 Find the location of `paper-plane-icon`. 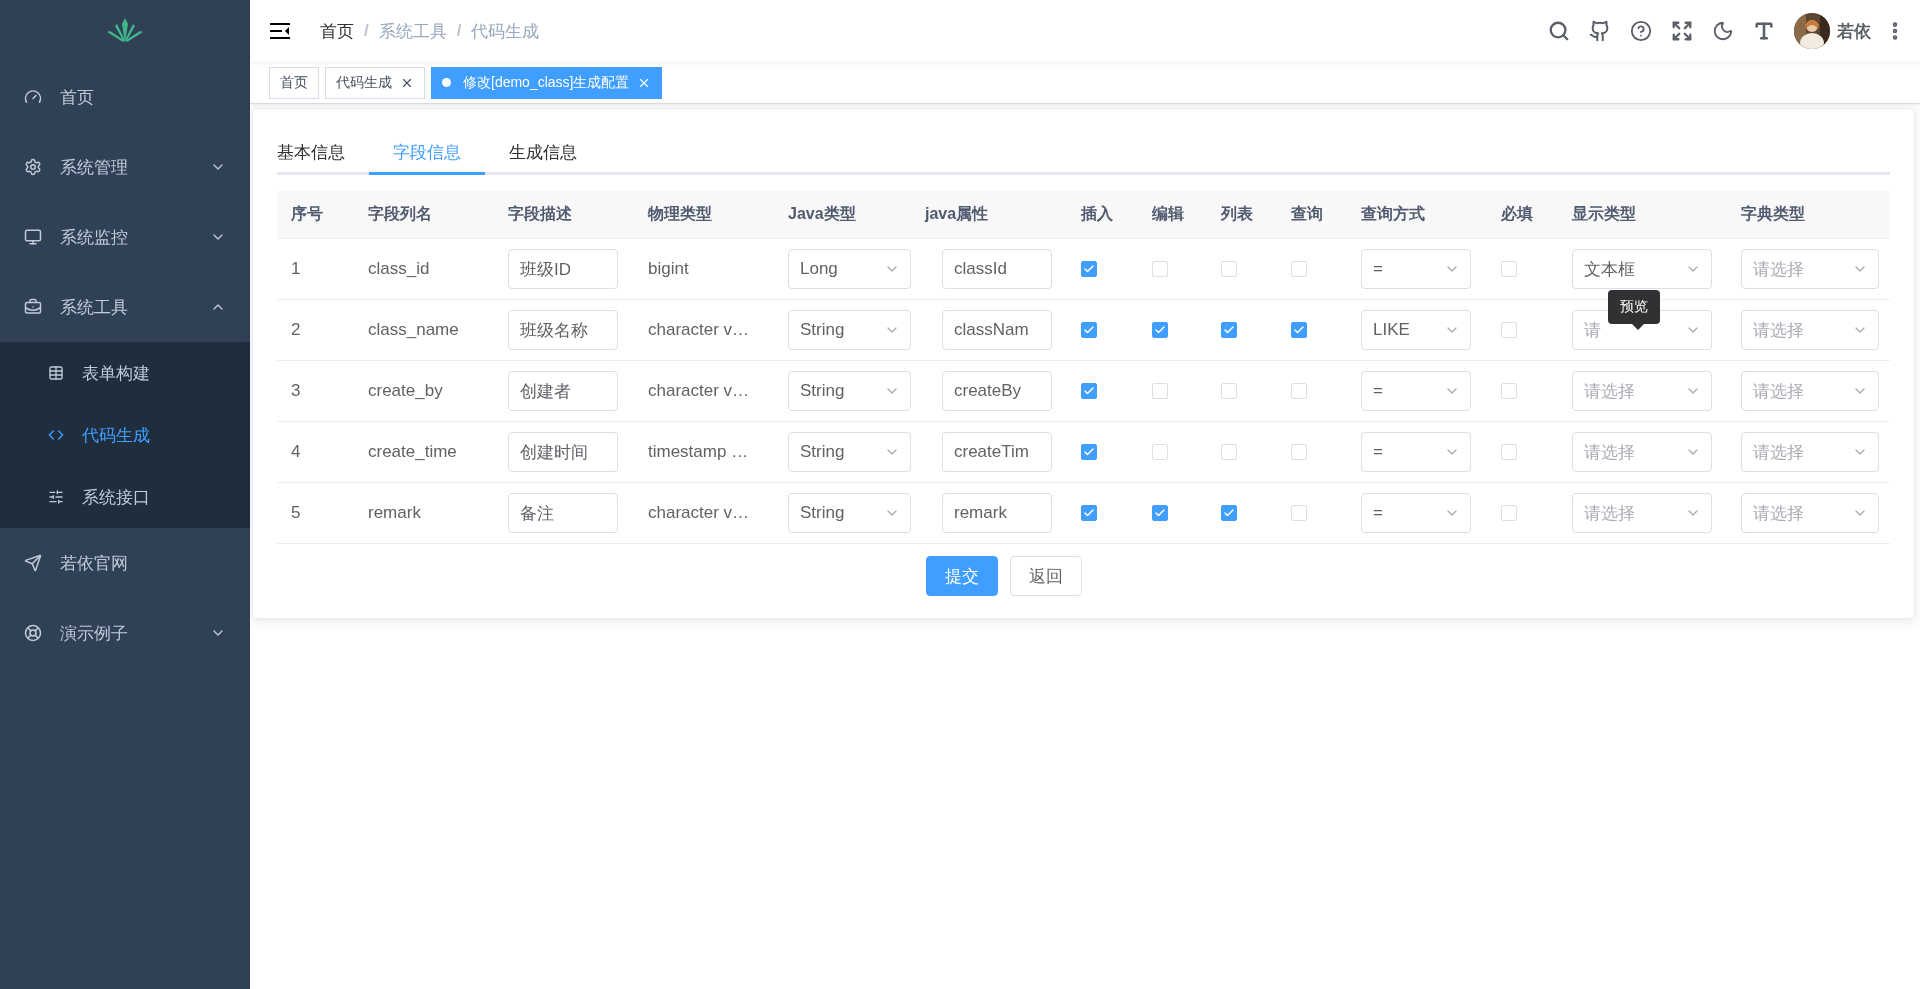

paper-plane-icon is located at coordinates (33, 563).